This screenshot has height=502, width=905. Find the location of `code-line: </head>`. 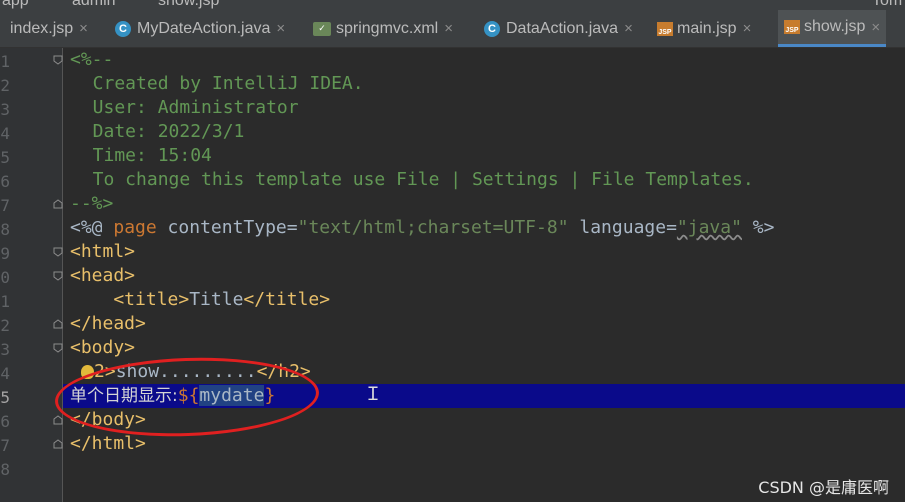

code-line: </head> is located at coordinates (108, 323).